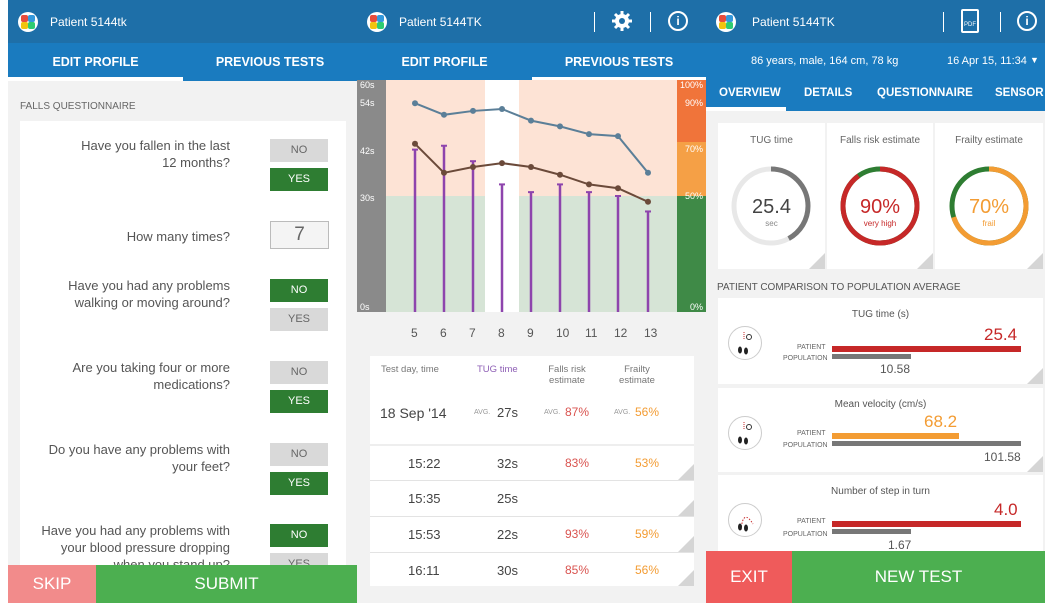 This screenshot has width=1045, height=603. Describe the element at coordinates (507, 498) in the screenshot. I see `row-tug: 25s` at that location.